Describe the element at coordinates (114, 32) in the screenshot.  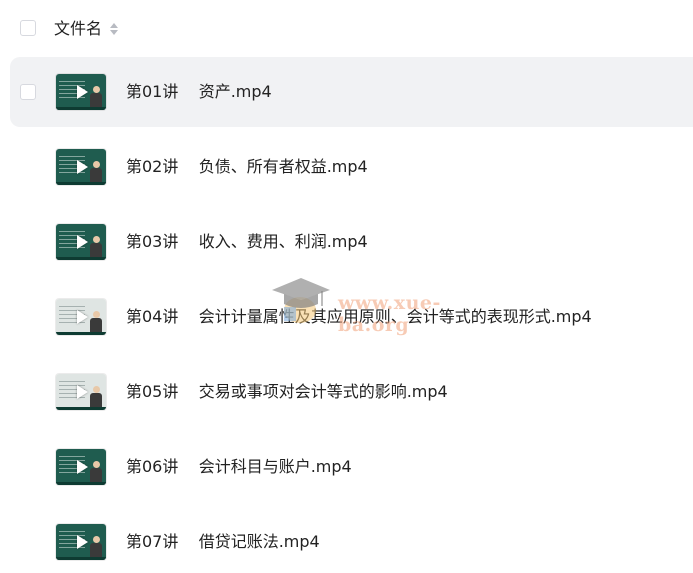
I see `sort-descending-icon` at that location.